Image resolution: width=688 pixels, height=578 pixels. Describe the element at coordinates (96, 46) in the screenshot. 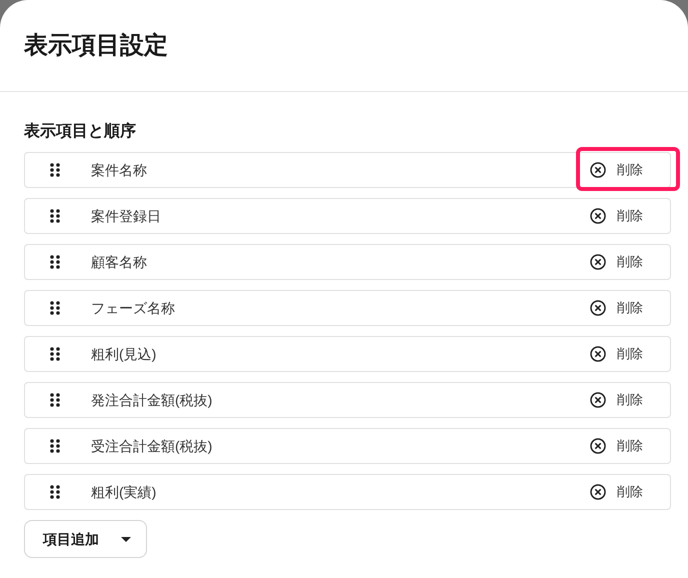

I see `dialog-title: 表示項目設定` at that location.